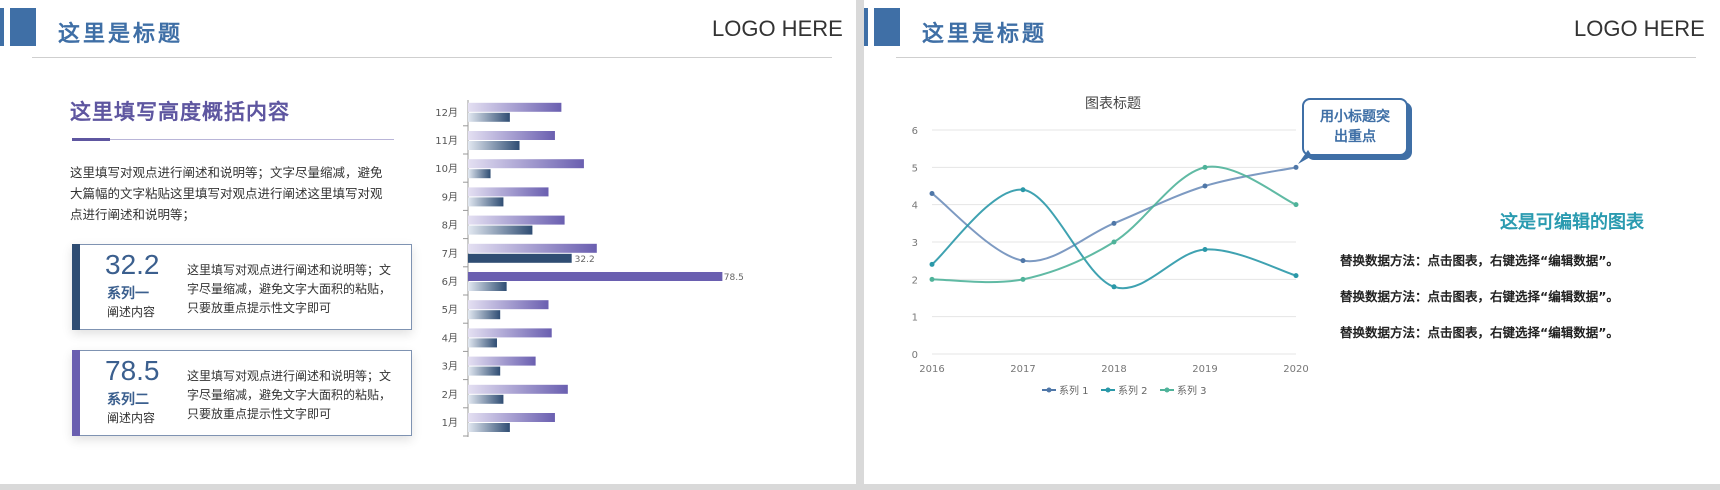 This screenshot has width=1720, height=490. I want to click on bar-category-label: 1月, so click(450, 423).